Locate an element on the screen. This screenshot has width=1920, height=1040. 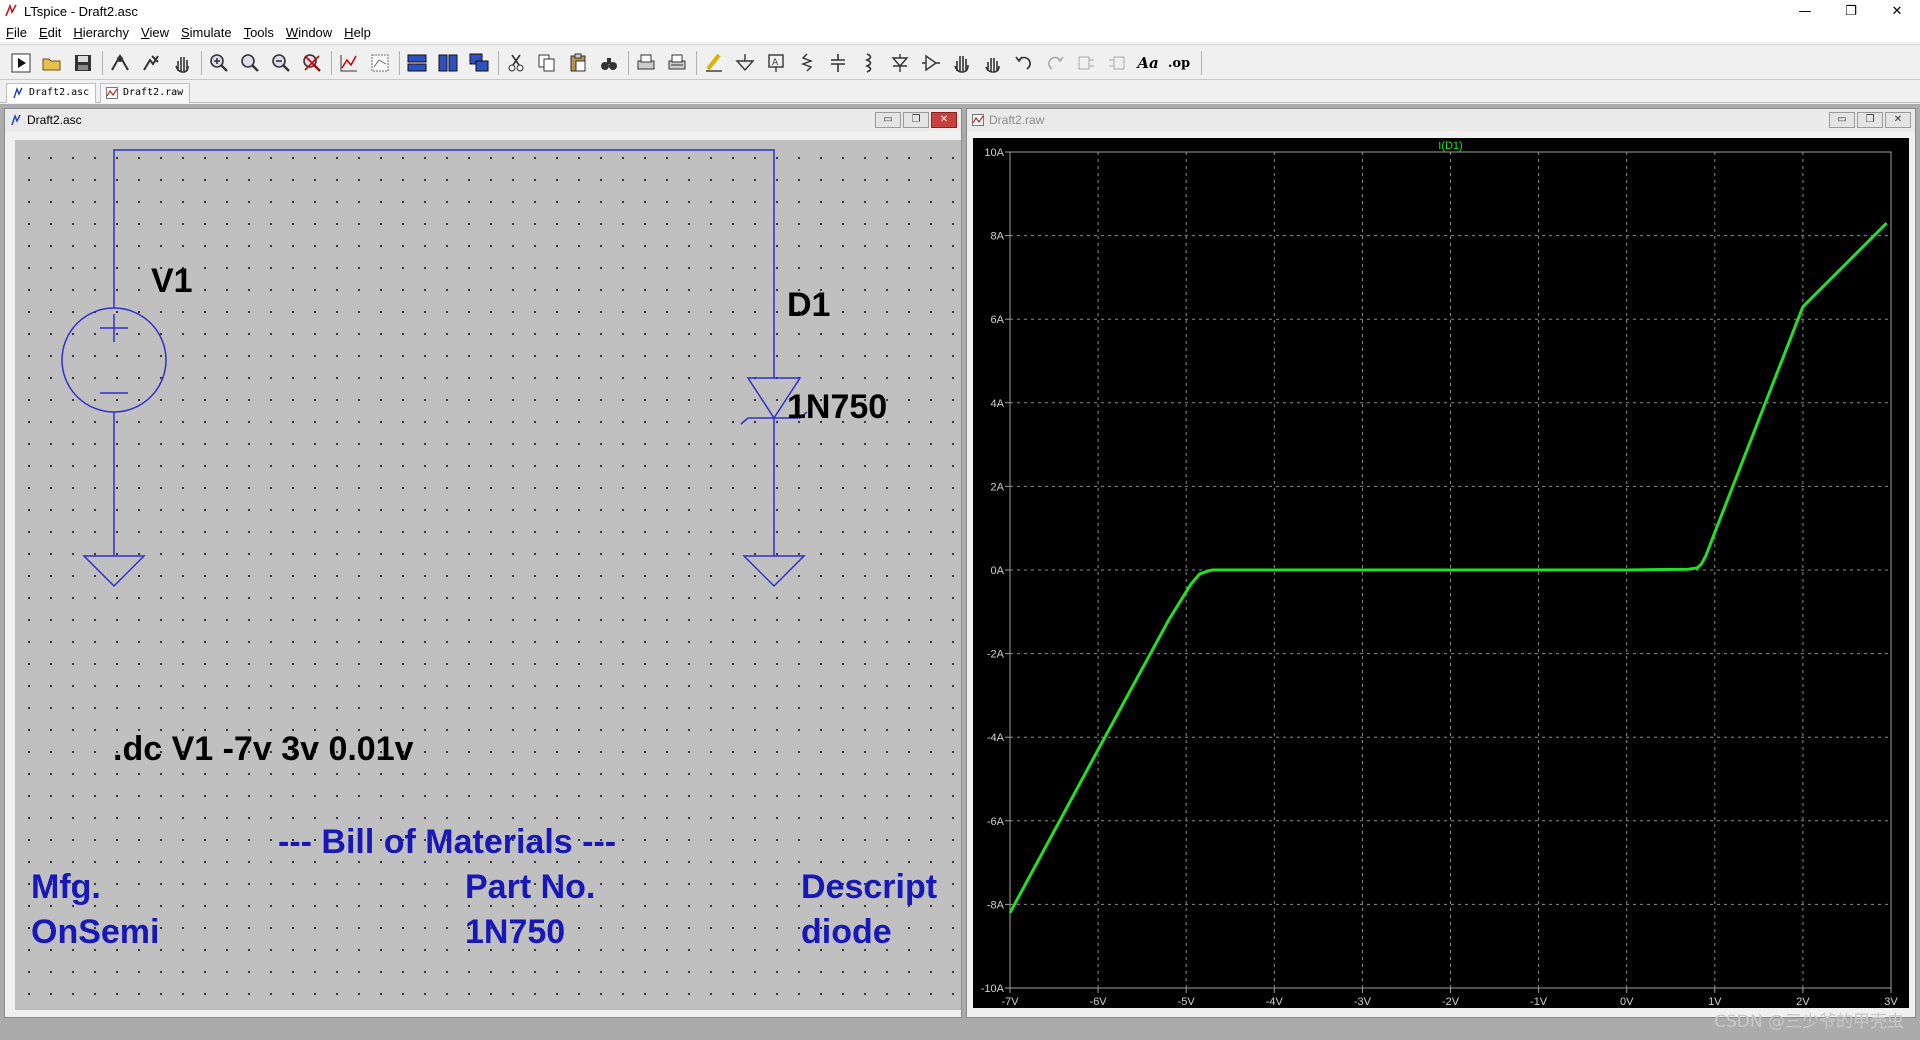
redo-icon is located at coordinates (1056, 63).